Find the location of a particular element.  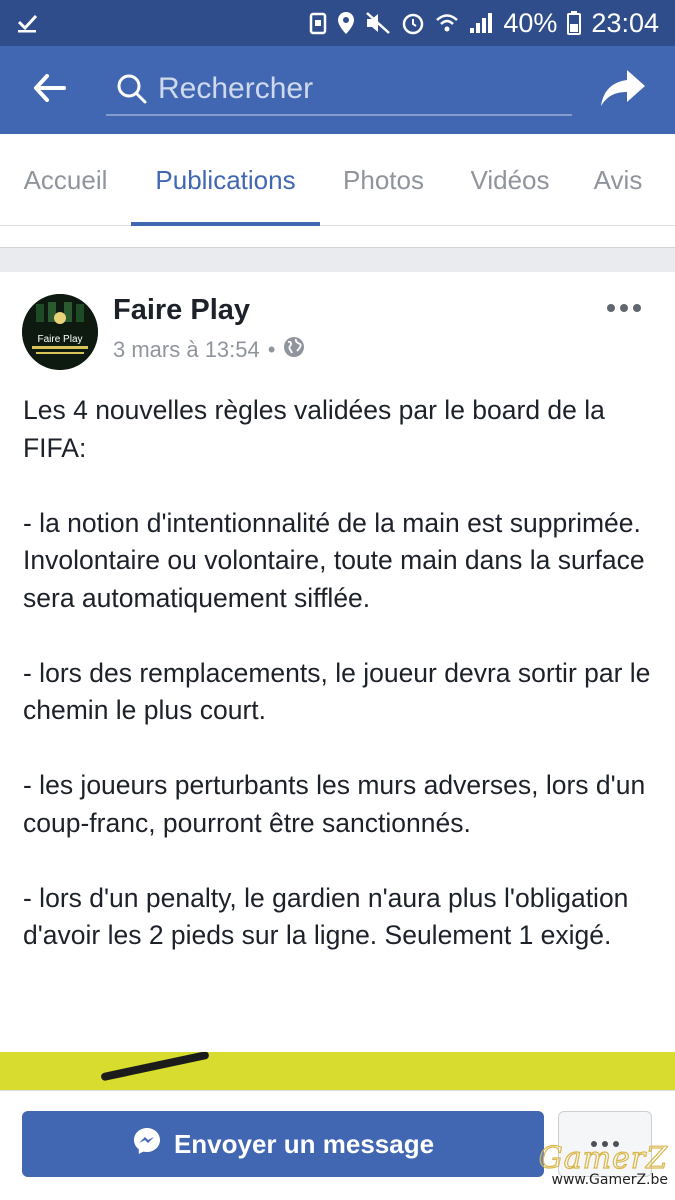

avatar-text: Faire Play is located at coordinates (59, 339).